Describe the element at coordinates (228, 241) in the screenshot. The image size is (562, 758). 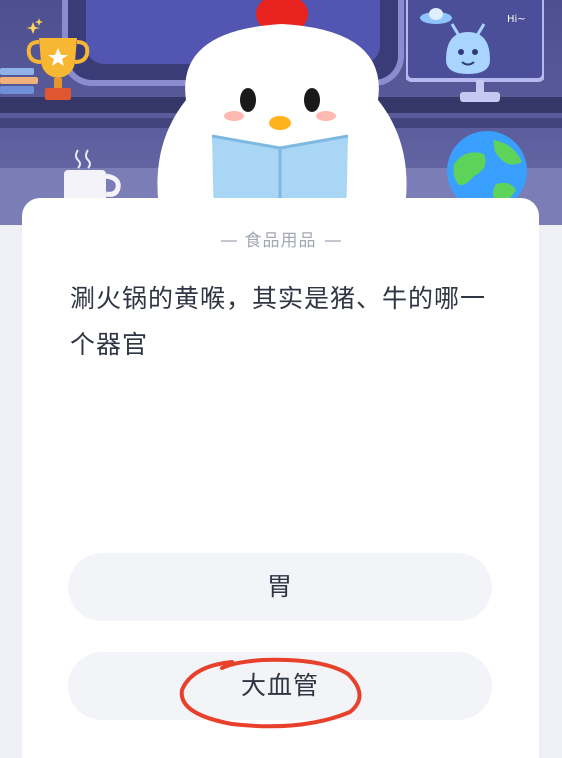
I see `divider-left` at that location.